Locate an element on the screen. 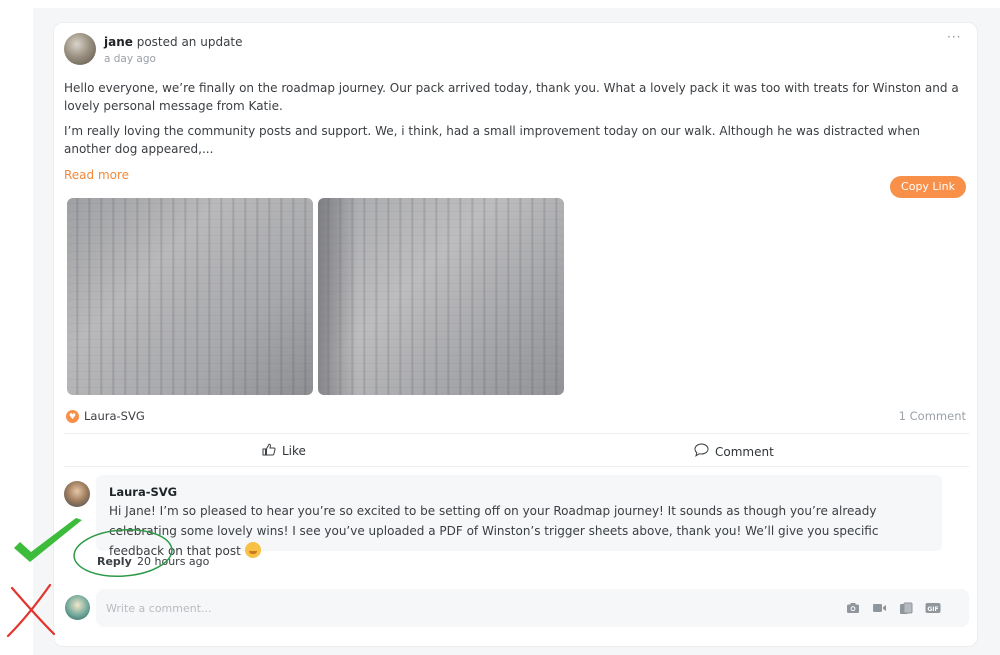  comment-input is located at coordinates (406, 608).